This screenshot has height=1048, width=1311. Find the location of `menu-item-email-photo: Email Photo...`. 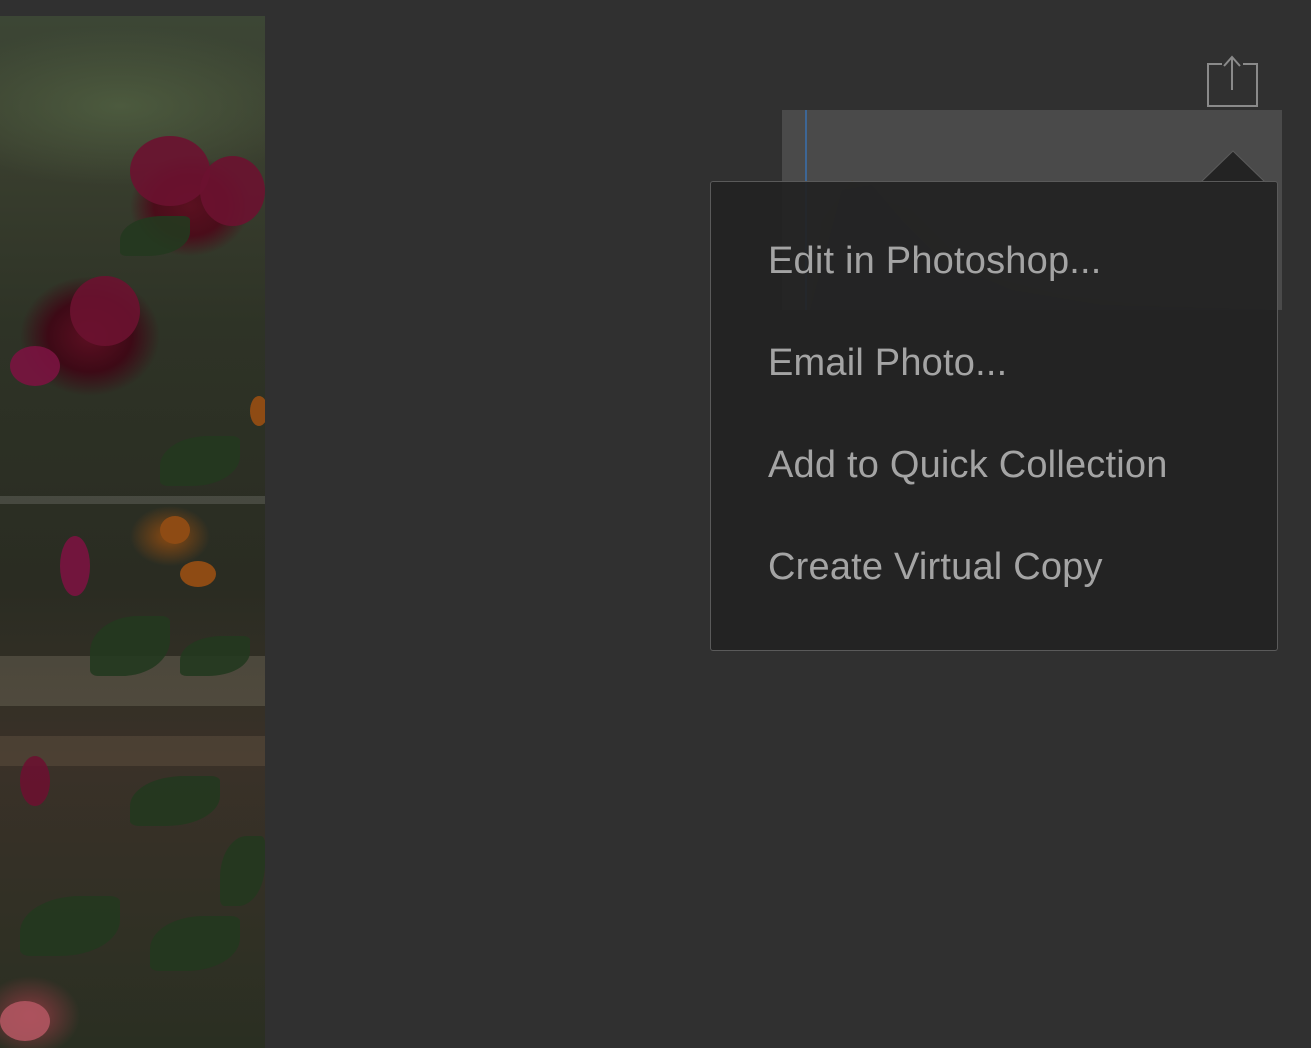

menu-item-email-photo: Email Photo... is located at coordinates (887, 363).